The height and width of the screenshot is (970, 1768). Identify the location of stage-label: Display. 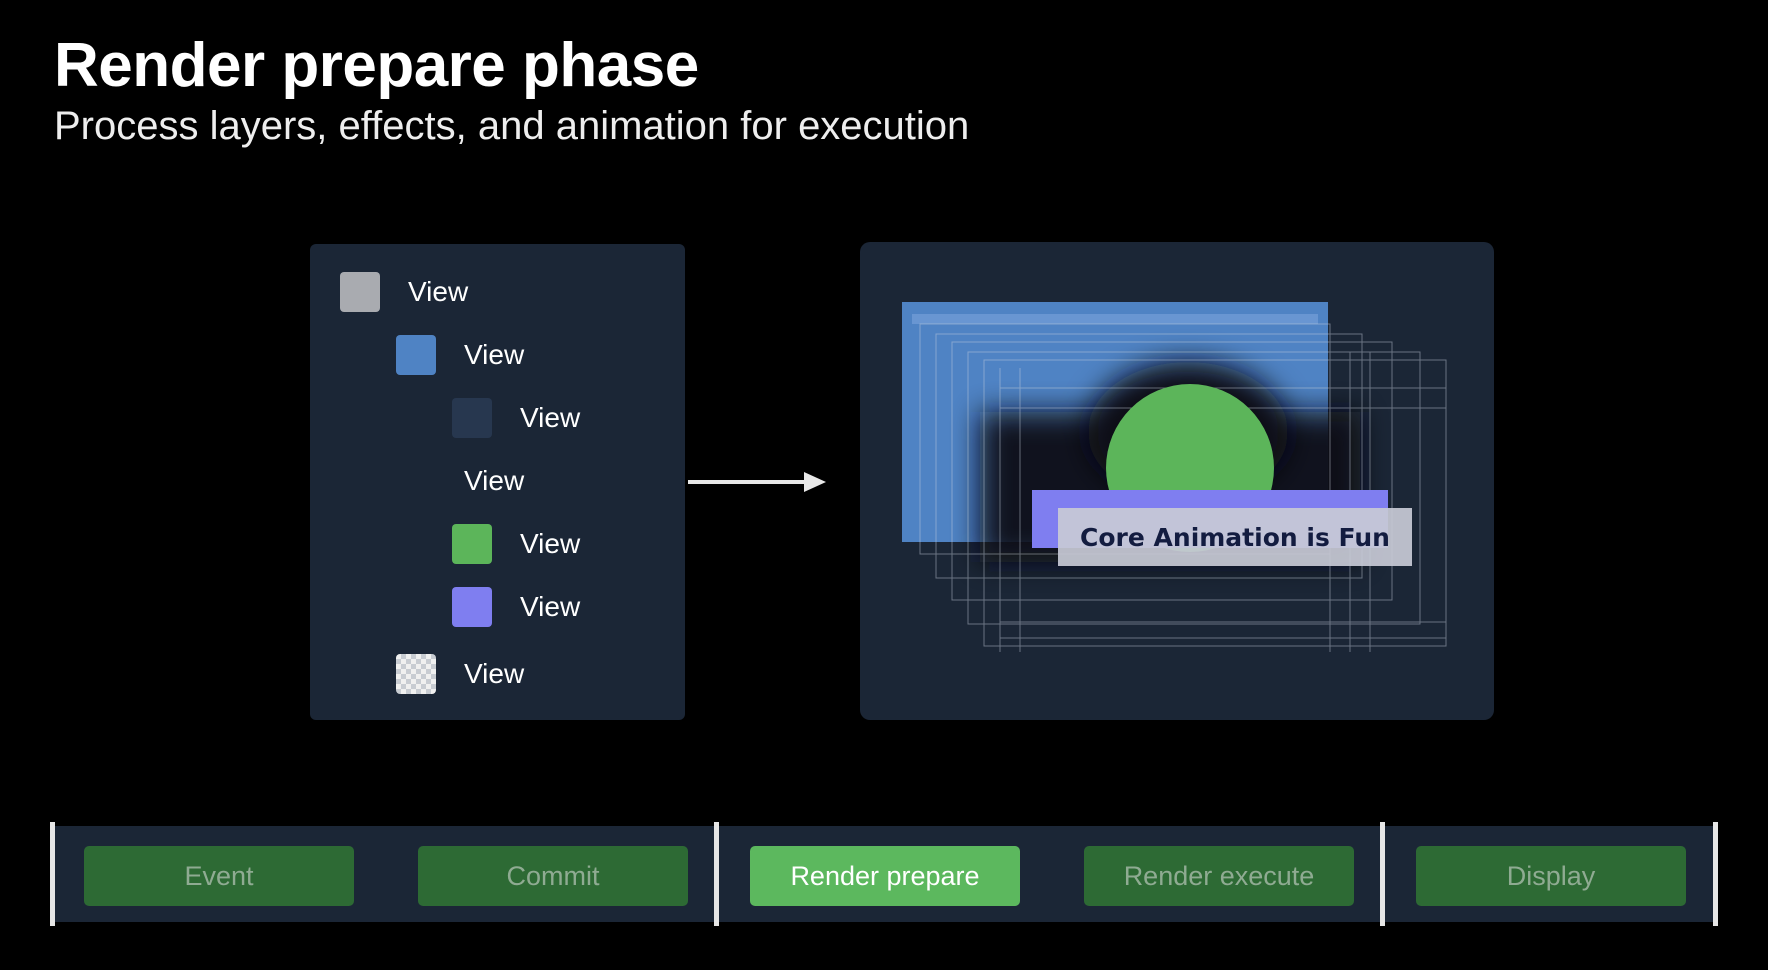
(1551, 875).